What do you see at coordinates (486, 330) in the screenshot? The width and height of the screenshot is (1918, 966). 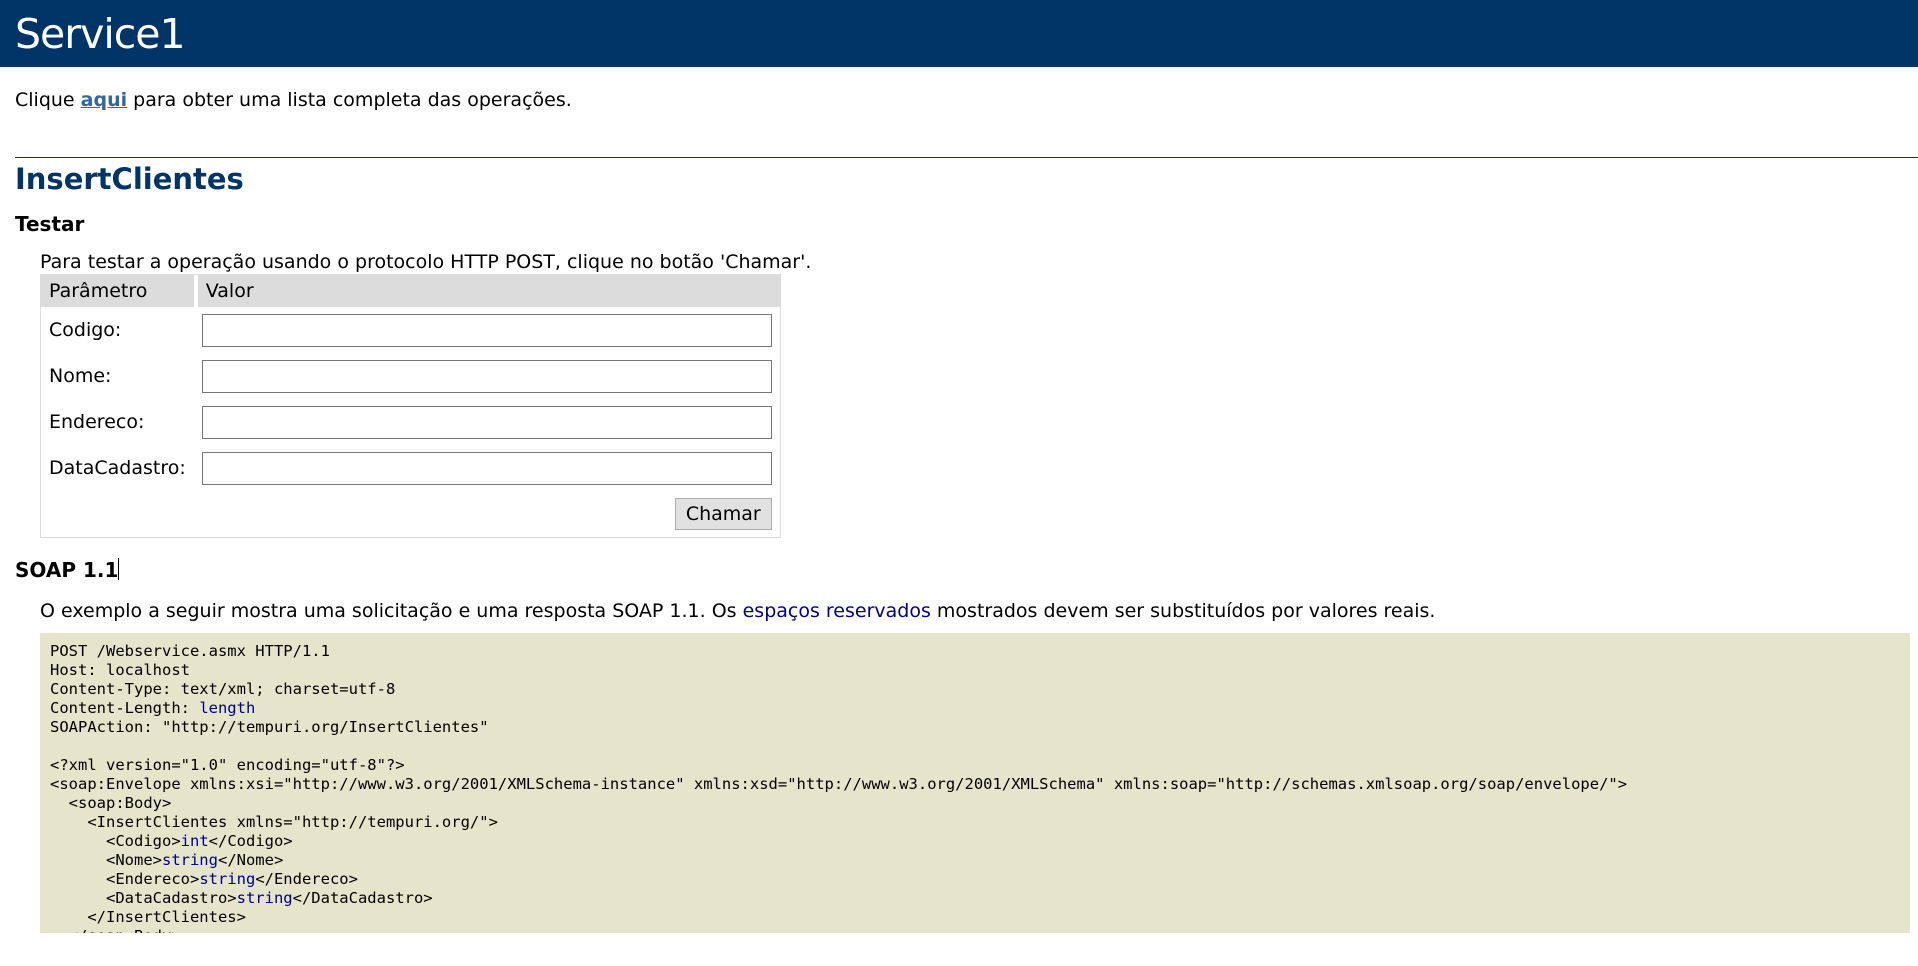 I see `codigo-input` at bounding box center [486, 330].